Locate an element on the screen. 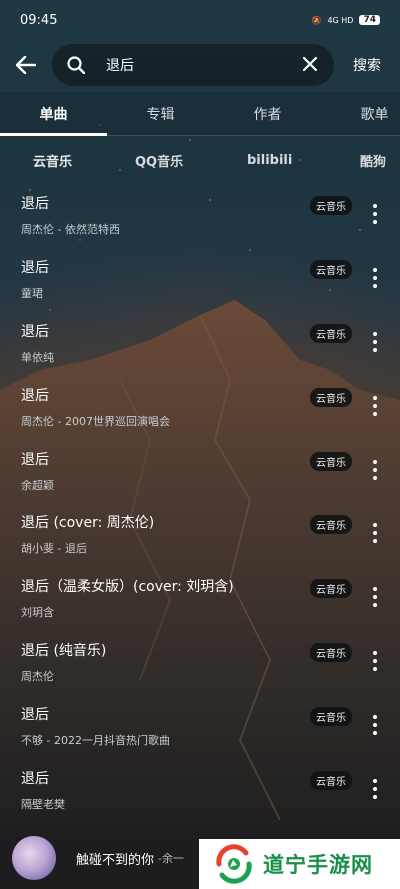  song-subtitle: 童珺 is located at coordinates (32, 293).